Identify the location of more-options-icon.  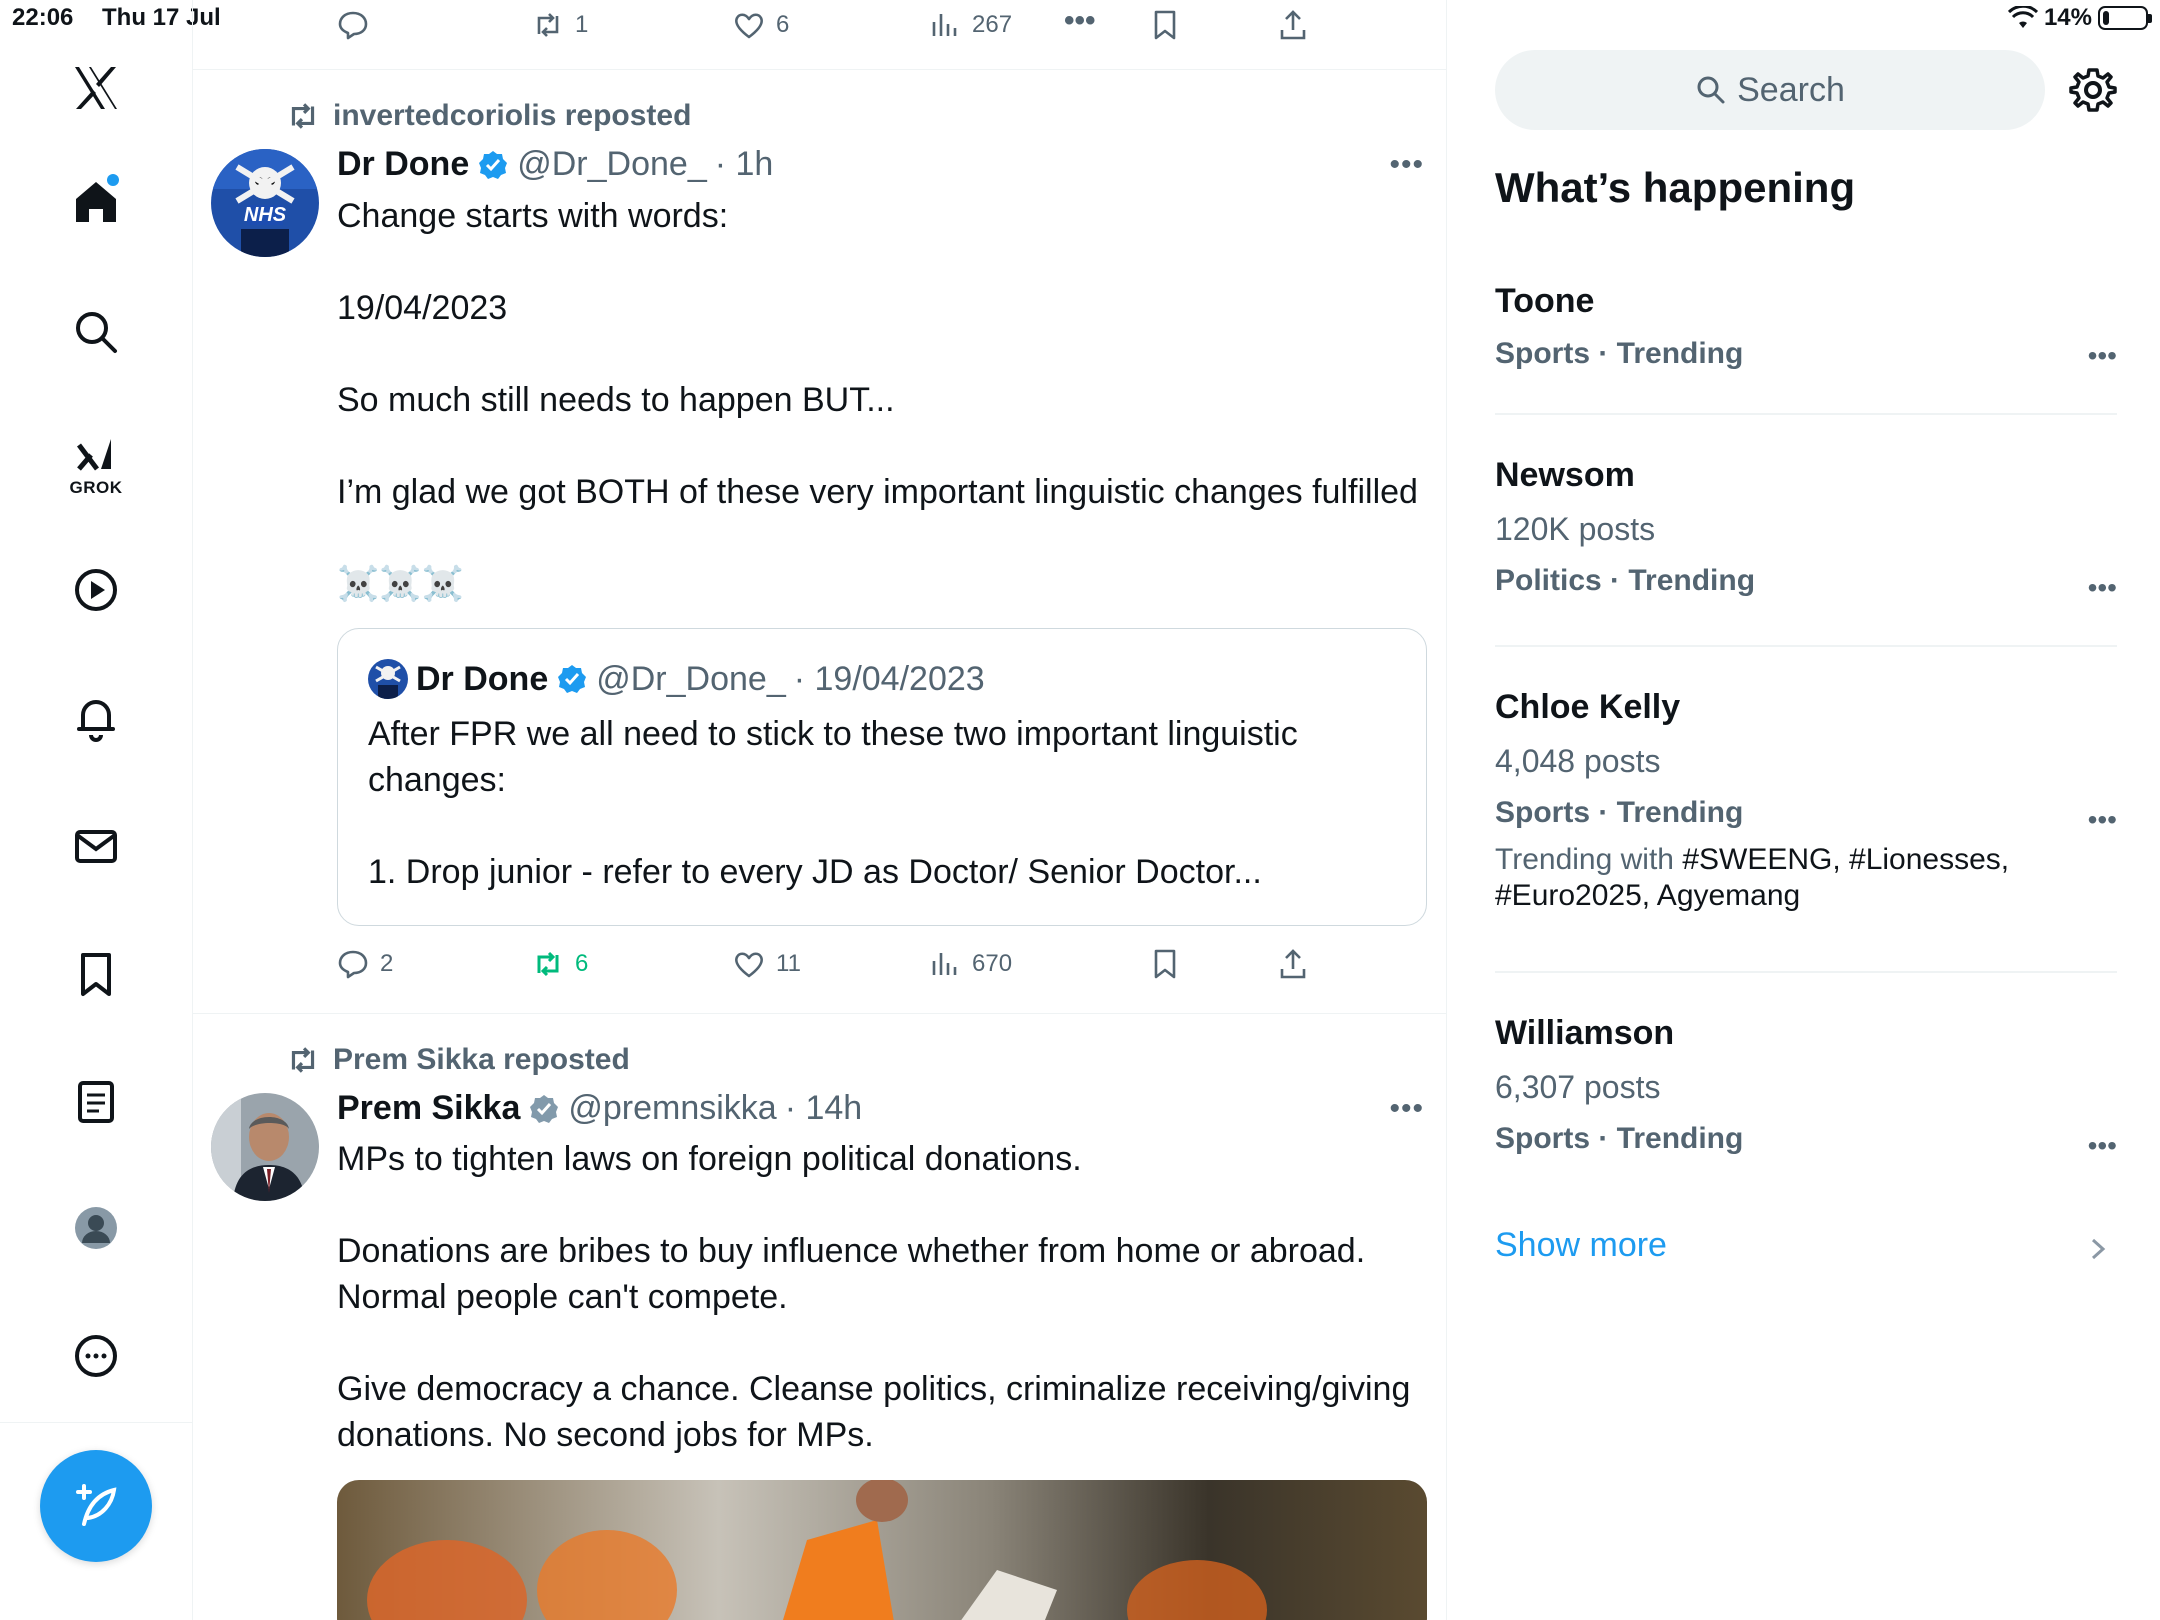
(96, 1356).